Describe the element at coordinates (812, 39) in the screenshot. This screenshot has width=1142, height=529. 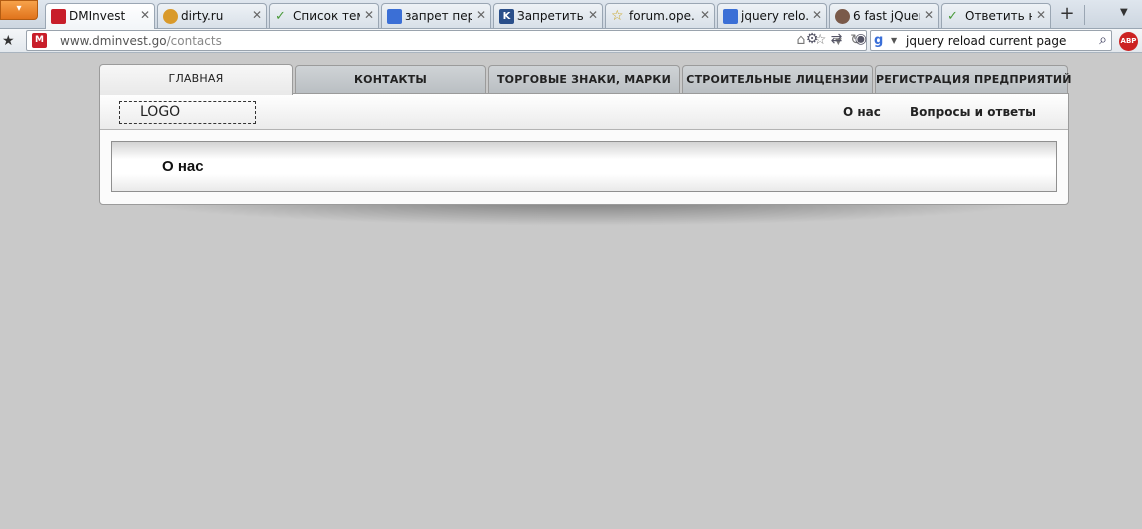
I see `addon-gear-icon: ⚙` at that location.